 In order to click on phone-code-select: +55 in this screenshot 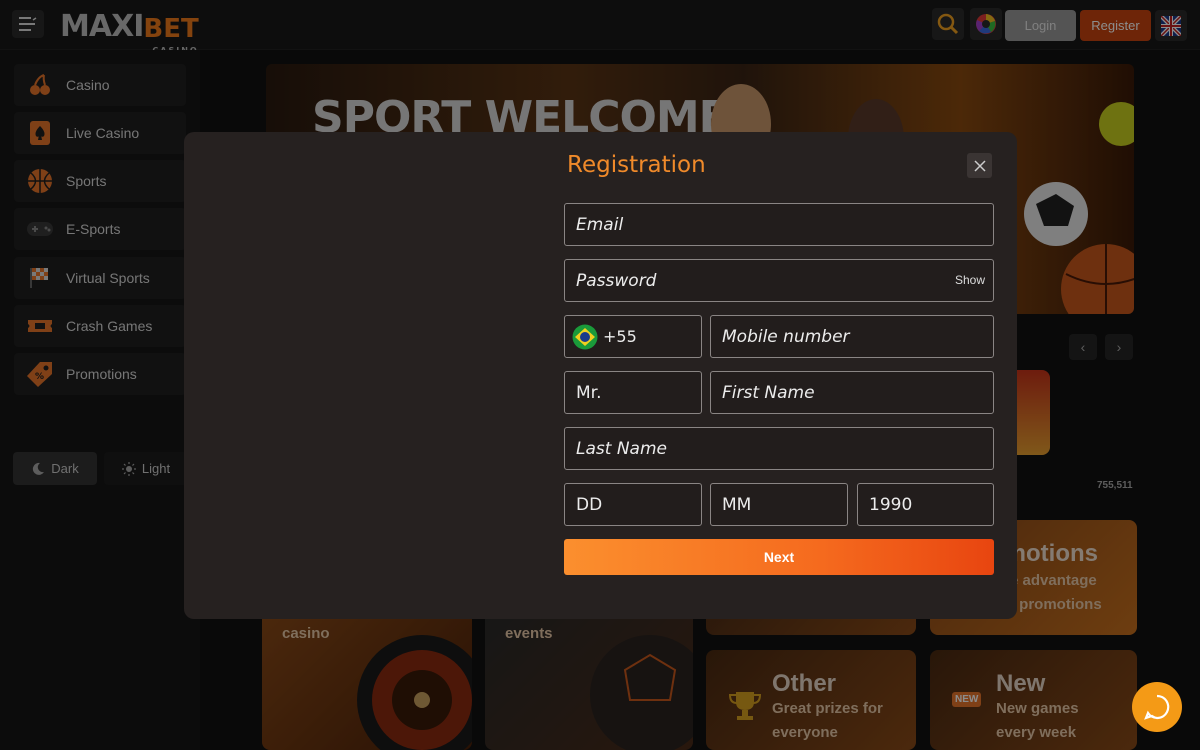, I will do `click(633, 336)`.